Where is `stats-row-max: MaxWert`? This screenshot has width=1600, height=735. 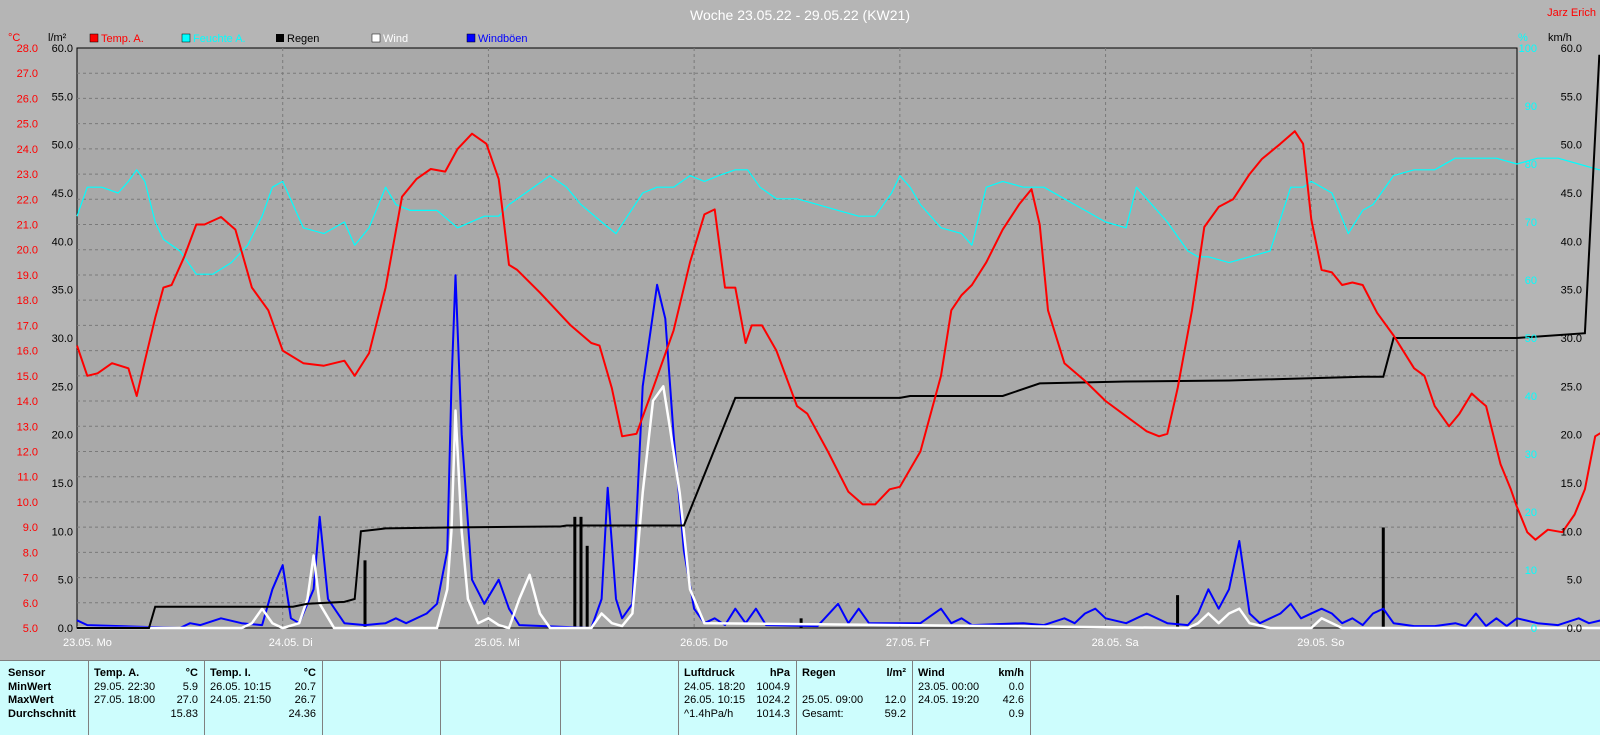
stats-row-max: MaxWert is located at coordinates (31, 700).